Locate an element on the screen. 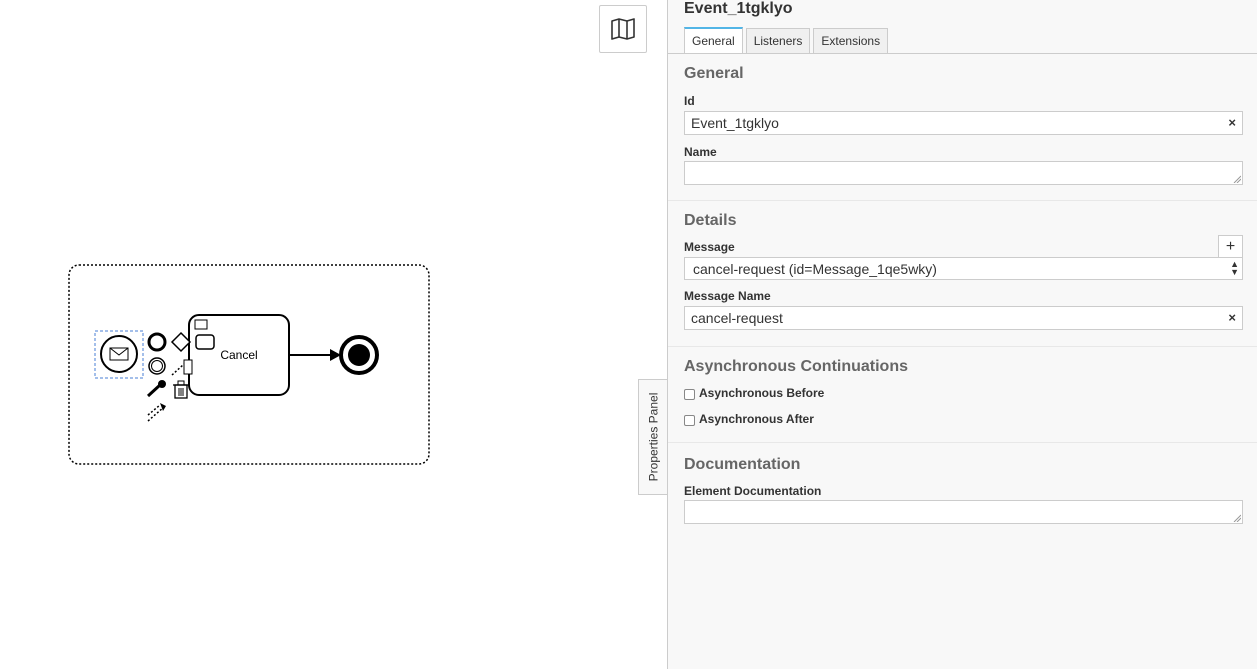 This screenshot has width=1257, height=669. task-label: Cancel is located at coordinates (238, 355).